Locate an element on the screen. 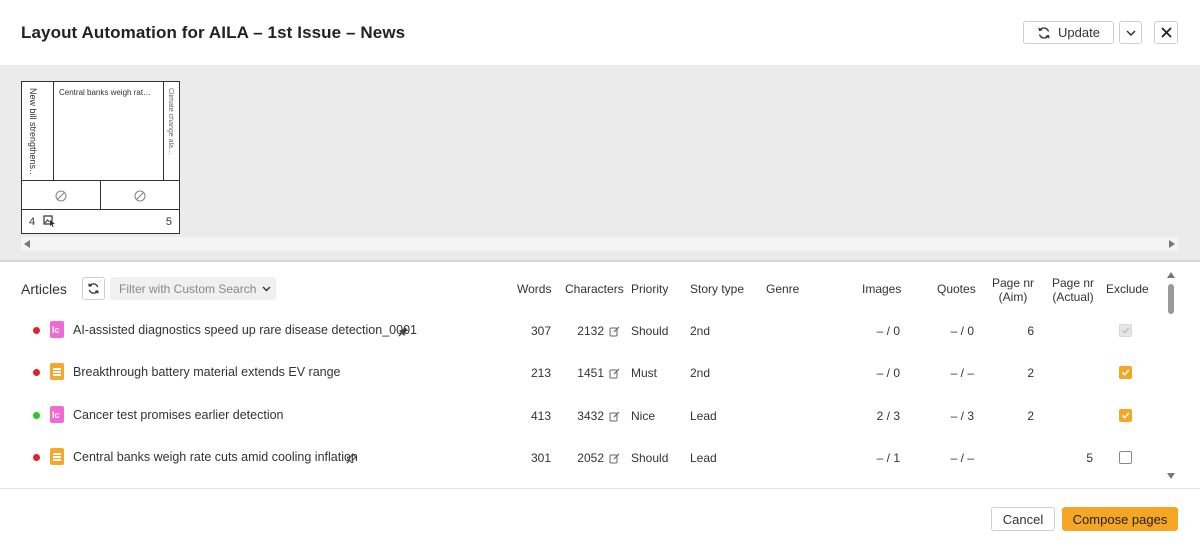 This screenshot has width=1200, height=548. scroll-right-icon is located at coordinates (1172, 244).